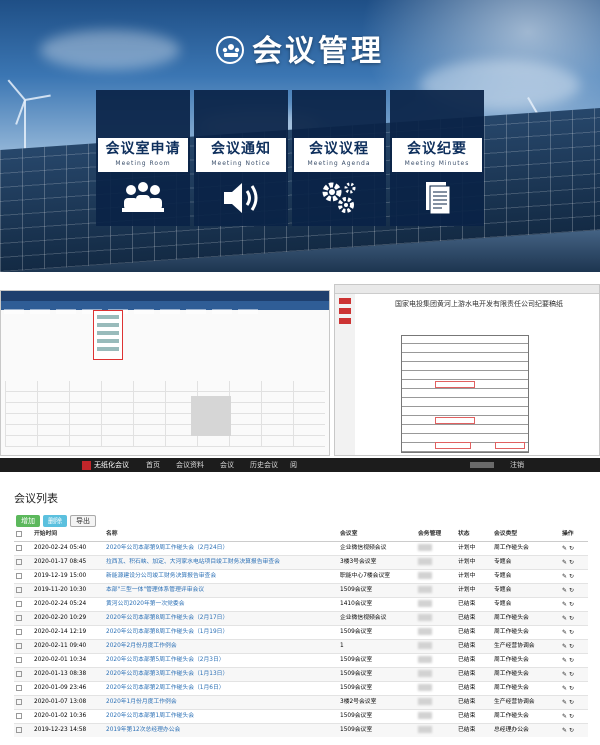 The height and width of the screenshot is (745, 600). Describe the element at coordinates (55, 521) in the screenshot. I see `delete-button: 删除` at that location.